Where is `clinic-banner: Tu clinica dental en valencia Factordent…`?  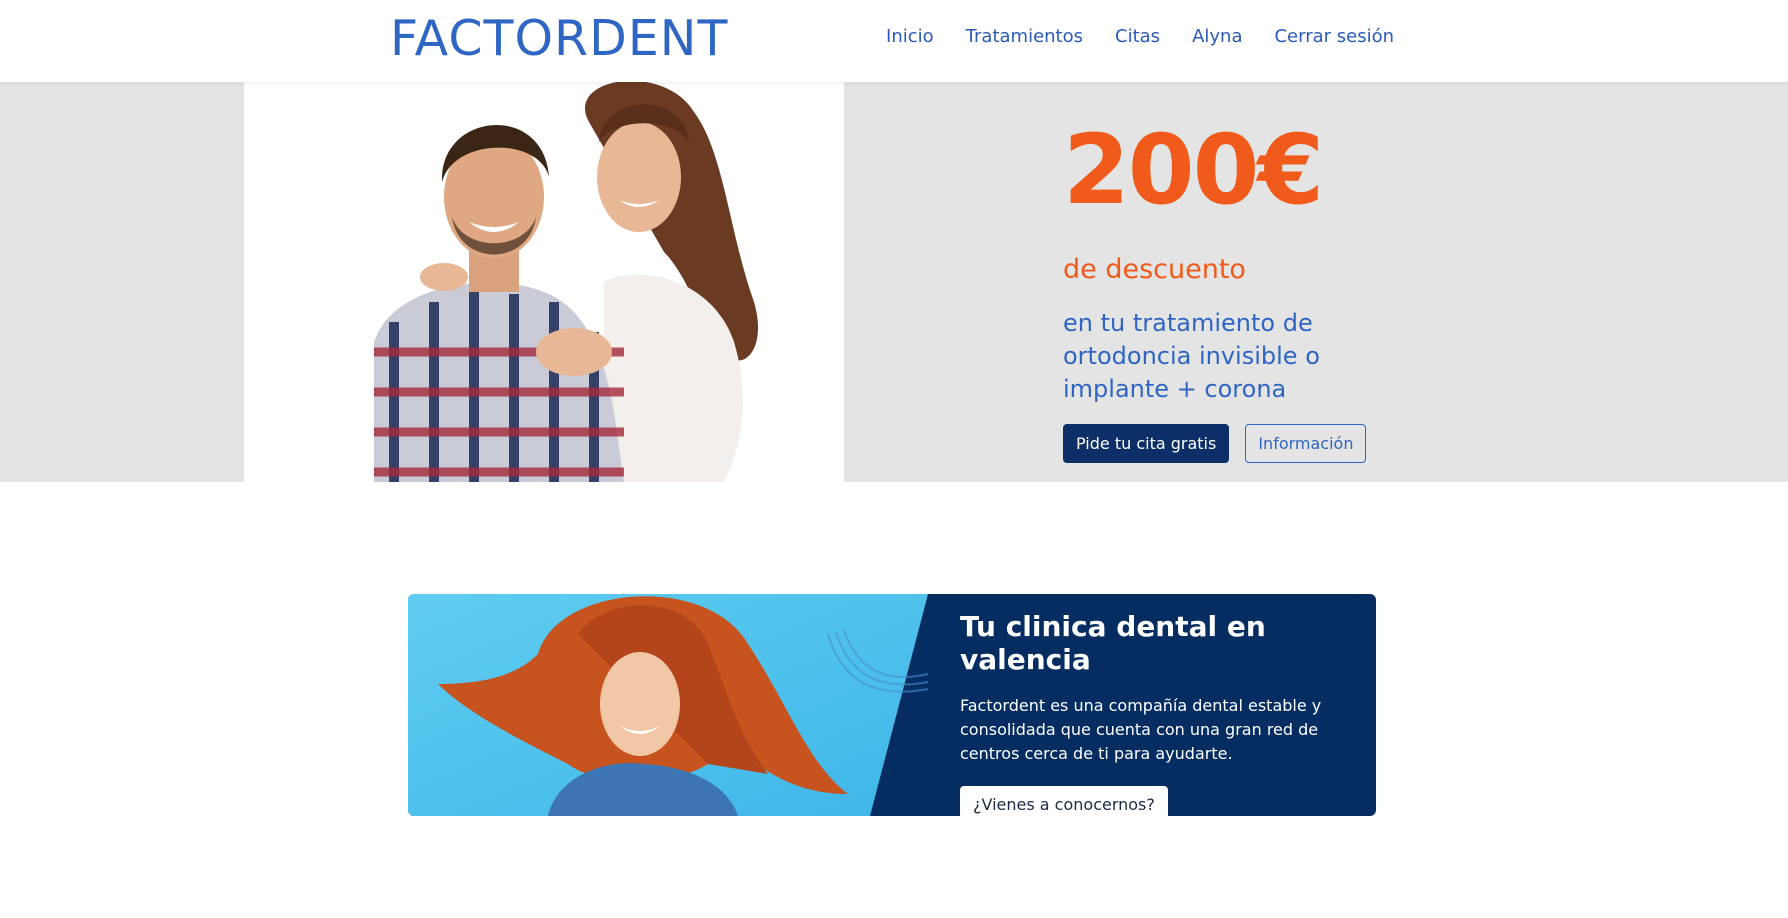
clinic-banner: Tu clinica dental en valencia Factordent… is located at coordinates (892, 705).